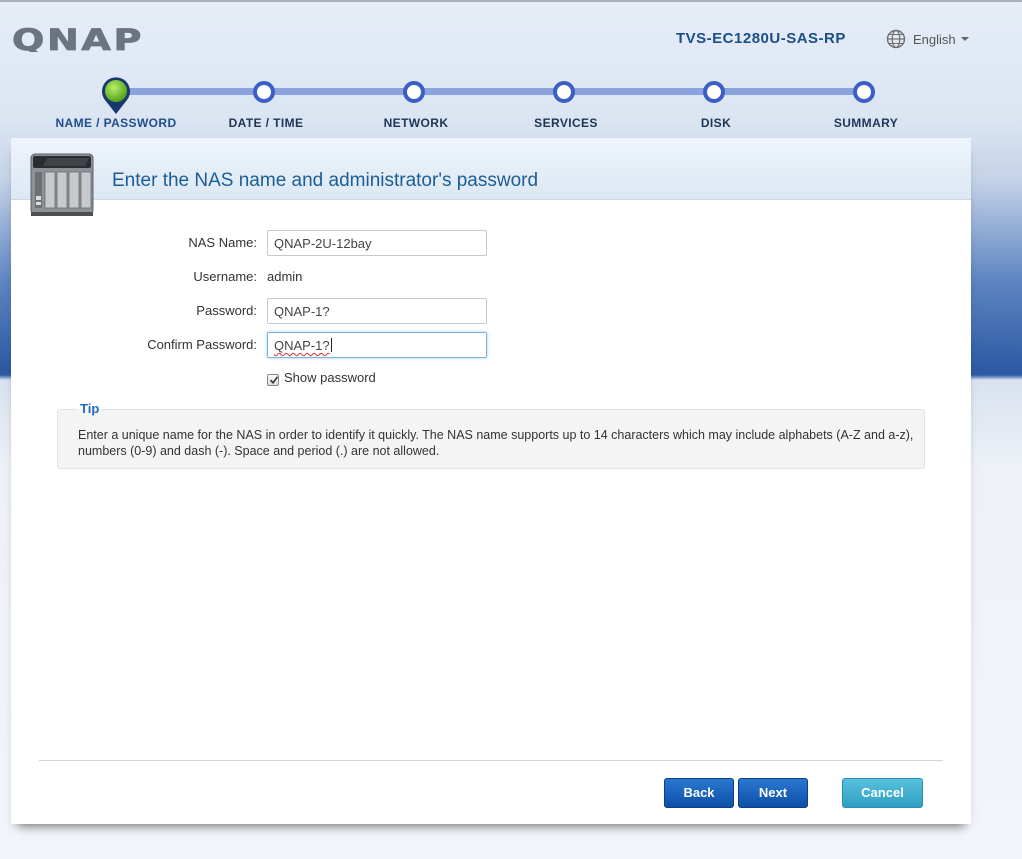  I want to click on step-network: NETWORK, so click(416, 123).